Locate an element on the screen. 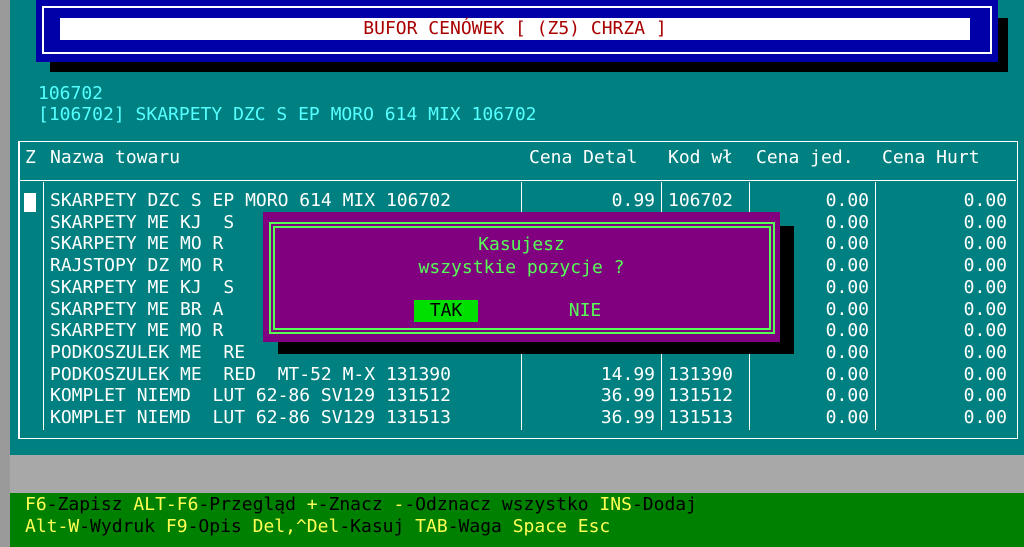  col-header-unit-price: Cena jed. is located at coordinates (805, 157).